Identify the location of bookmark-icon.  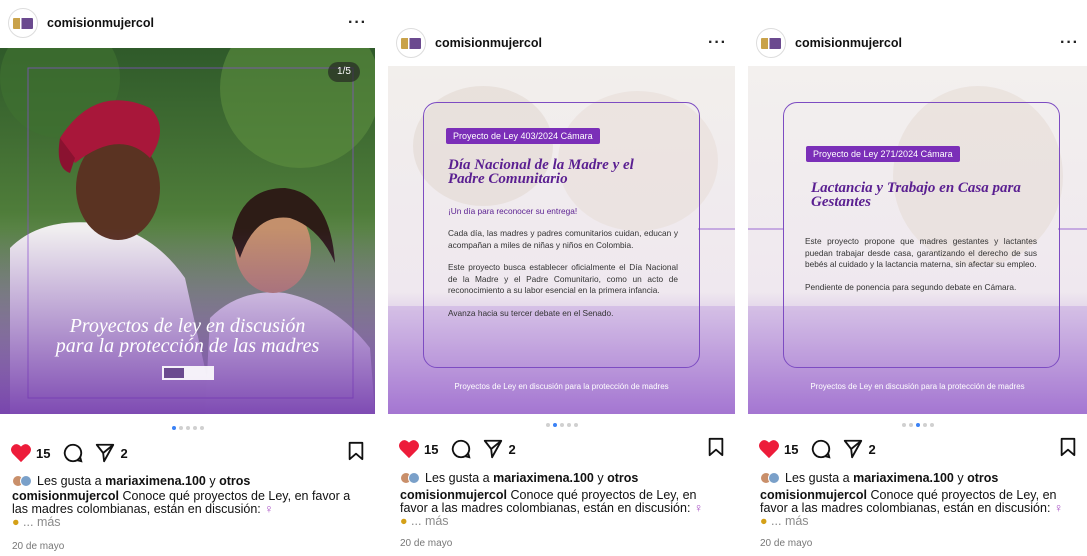
(1068, 446).